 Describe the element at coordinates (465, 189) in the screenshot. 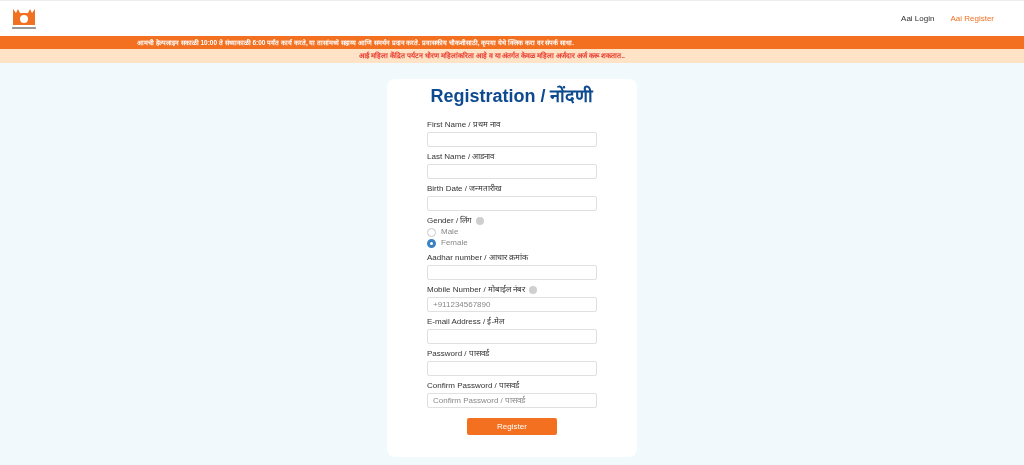

I see `field-label: Birth Date / जन्मतारीख` at that location.